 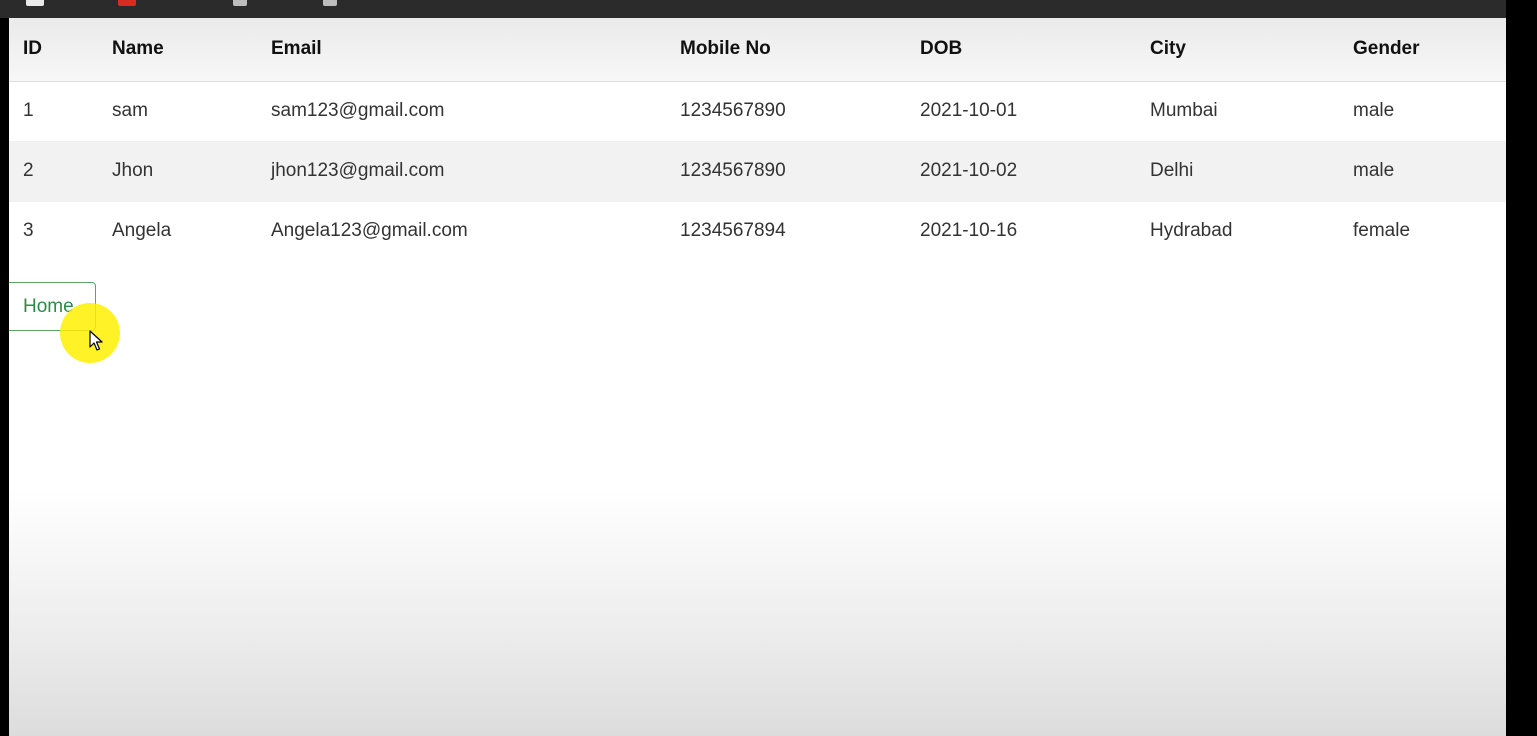 I want to click on cell-id: 2, so click(x=53, y=171).